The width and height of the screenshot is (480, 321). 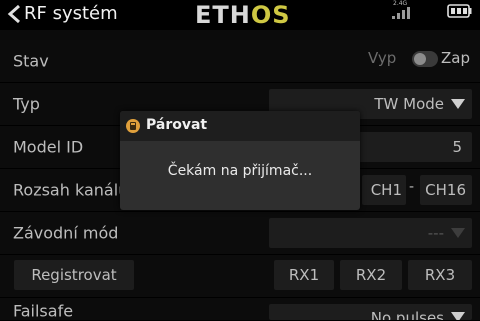 I want to click on row-stav: Stav Vyp Zap, so click(x=240, y=61).